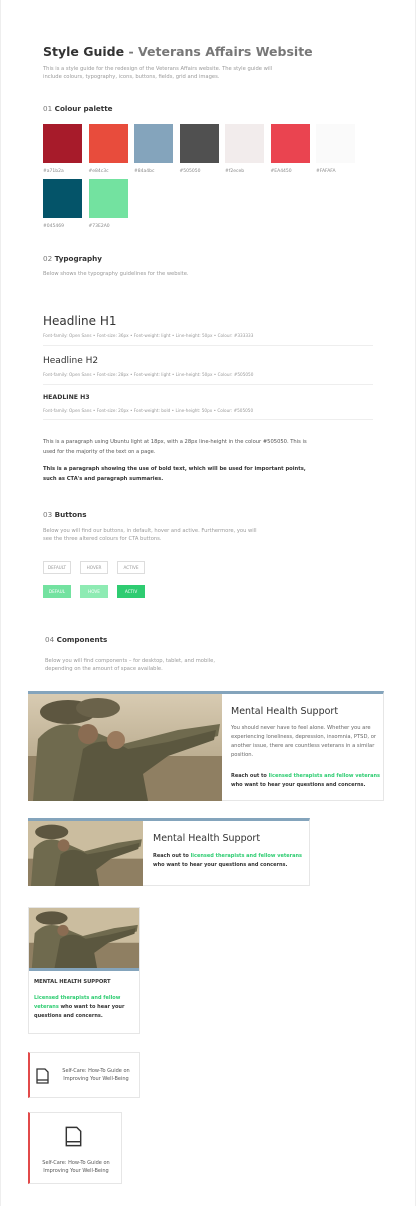 The height and width of the screenshot is (1206, 416). I want to click on active-cta-button: ACTIV, so click(131, 591).